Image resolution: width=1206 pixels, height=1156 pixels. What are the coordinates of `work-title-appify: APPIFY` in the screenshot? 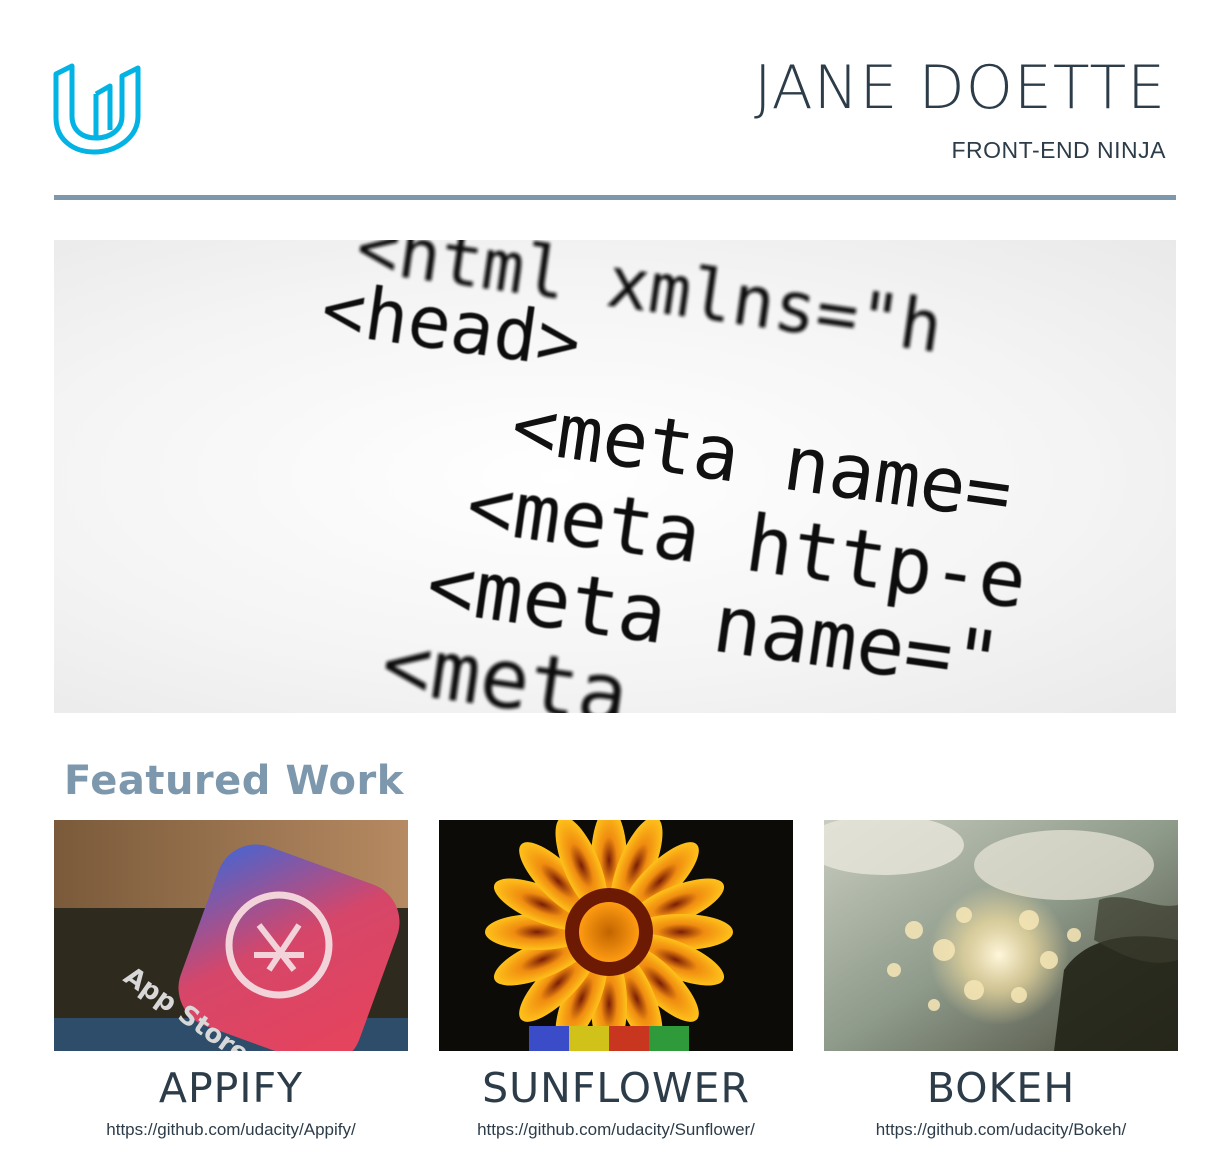 It's located at (231, 1088).